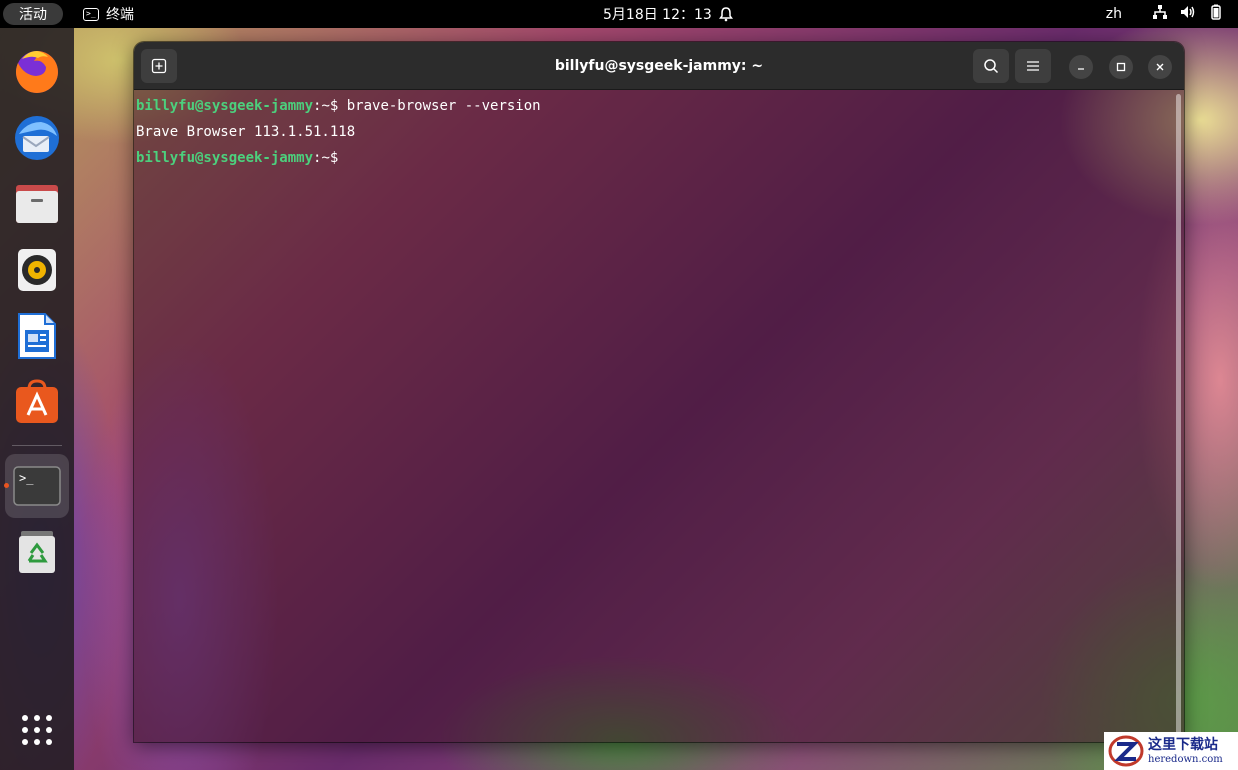  I want to click on dock: >_, so click(37, 399).